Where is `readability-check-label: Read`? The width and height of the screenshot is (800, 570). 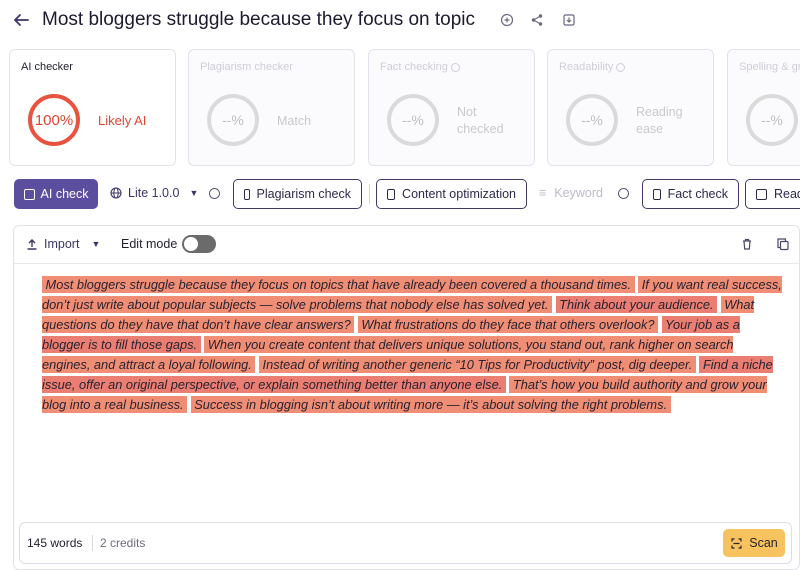 readability-check-label: Read is located at coordinates (787, 194).